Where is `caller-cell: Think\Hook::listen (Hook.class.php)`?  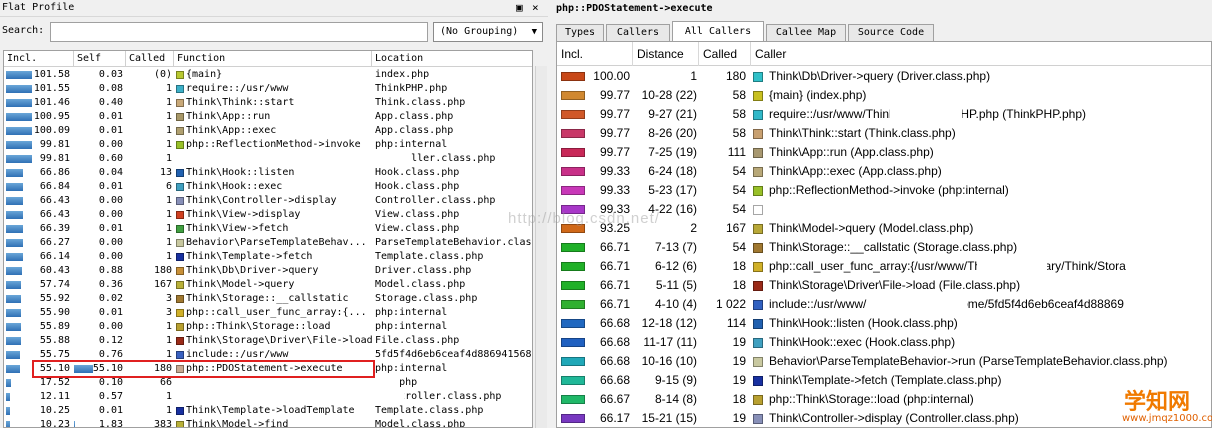 caller-cell: Think\Hook::listen (Hook.class.php) is located at coordinates (981, 323).